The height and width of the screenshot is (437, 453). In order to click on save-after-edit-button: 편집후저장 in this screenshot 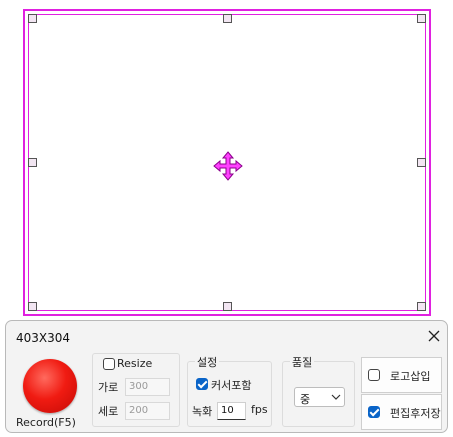, I will do `click(401, 412)`.